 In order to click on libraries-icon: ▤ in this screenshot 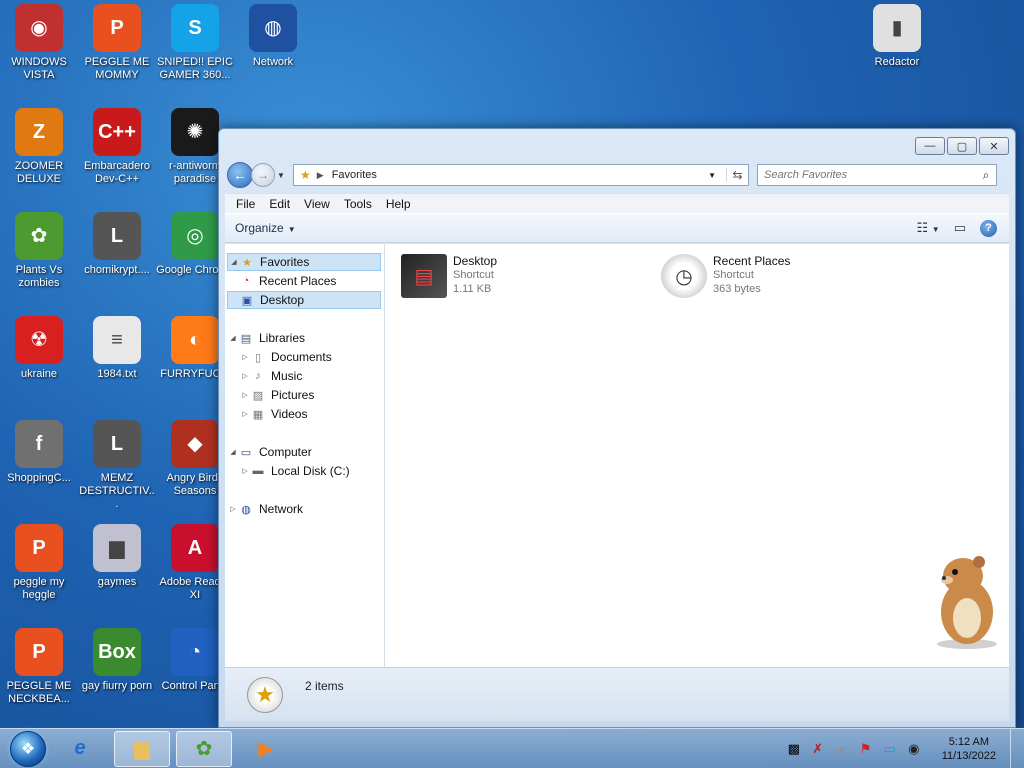, I will do `click(246, 338)`.